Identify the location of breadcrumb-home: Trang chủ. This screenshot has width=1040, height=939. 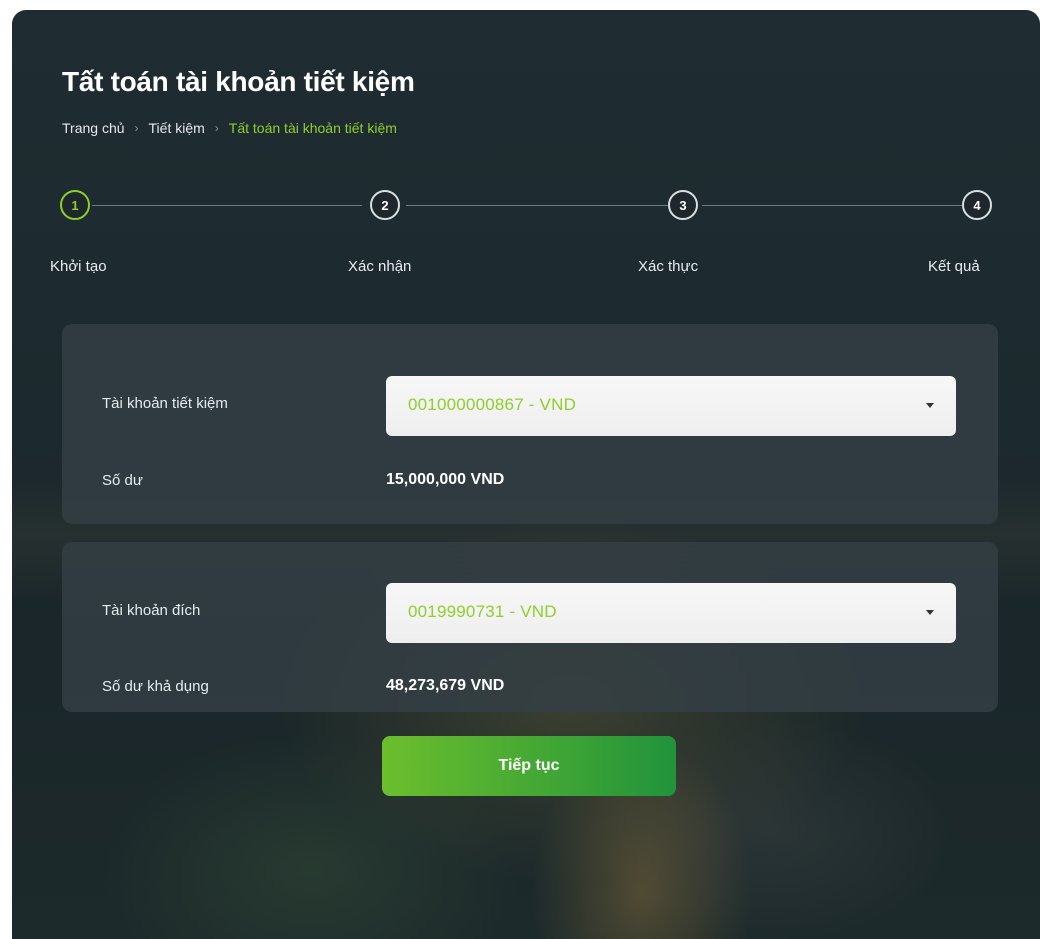
(93, 128).